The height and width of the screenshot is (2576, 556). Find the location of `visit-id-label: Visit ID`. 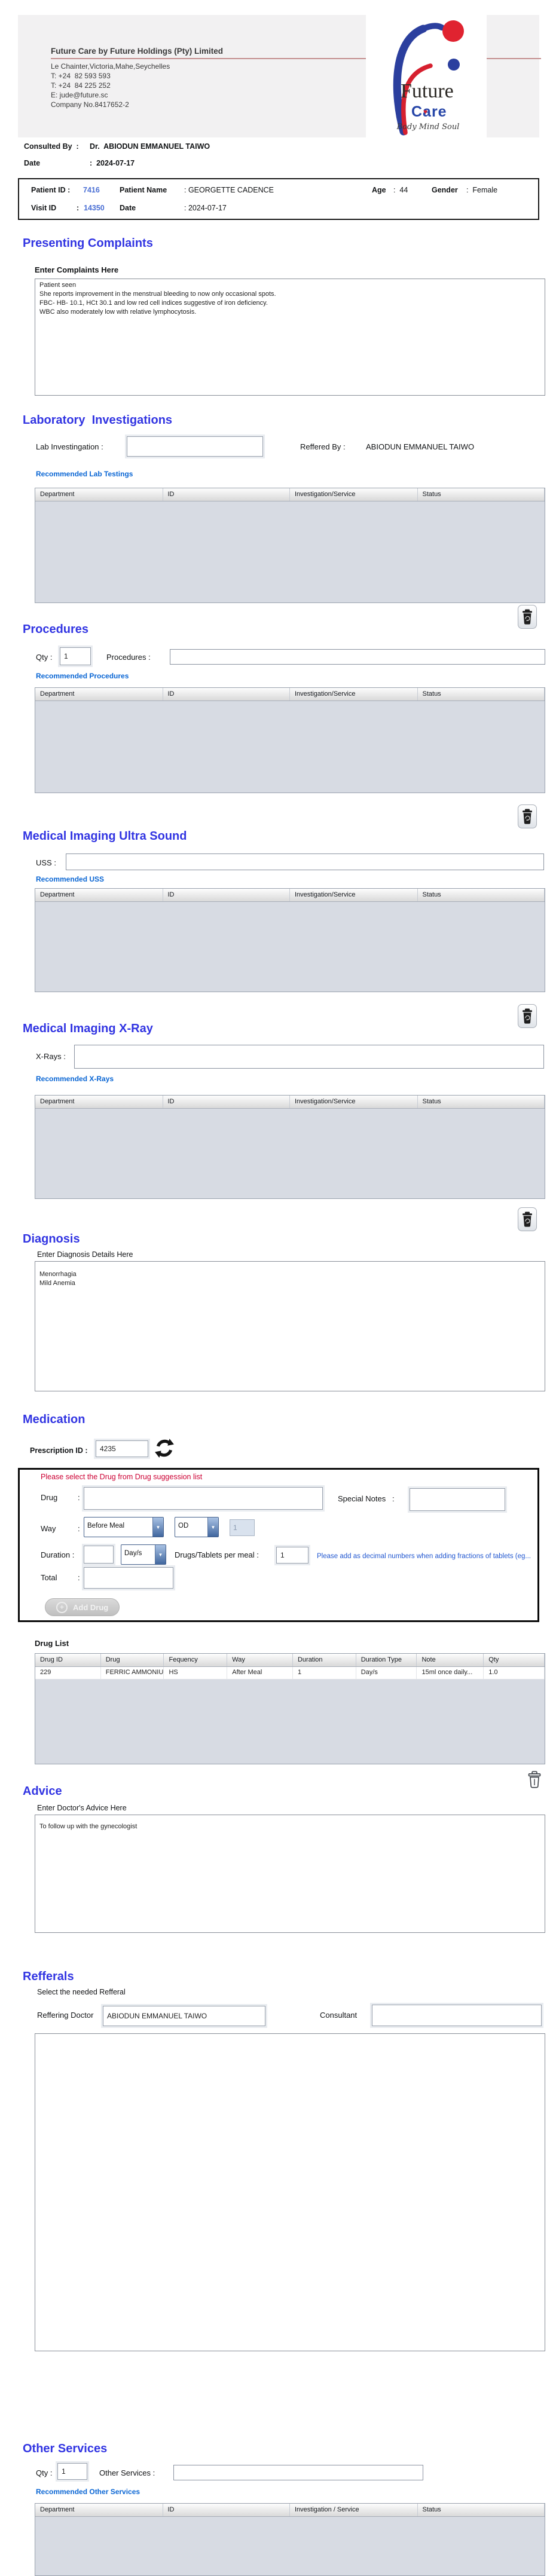

visit-id-label: Visit ID is located at coordinates (44, 208).